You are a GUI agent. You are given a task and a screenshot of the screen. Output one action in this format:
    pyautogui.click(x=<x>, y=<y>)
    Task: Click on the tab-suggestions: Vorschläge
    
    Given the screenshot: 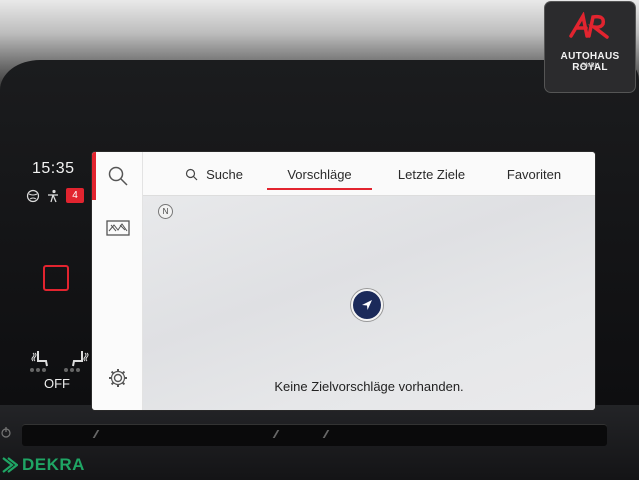 What is the action you would take?
    pyautogui.click(x=319, y=174)
    